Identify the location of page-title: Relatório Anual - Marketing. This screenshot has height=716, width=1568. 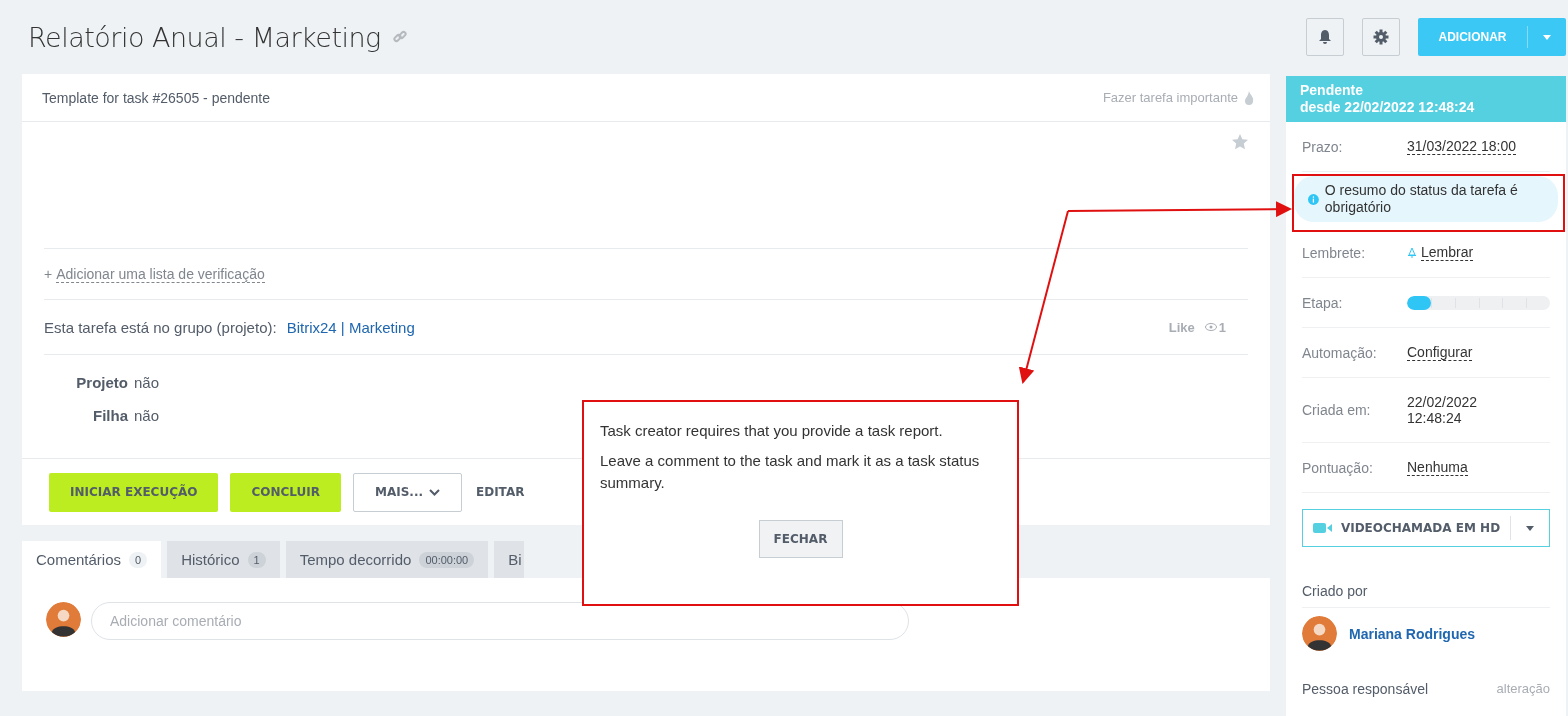
(204, 37).